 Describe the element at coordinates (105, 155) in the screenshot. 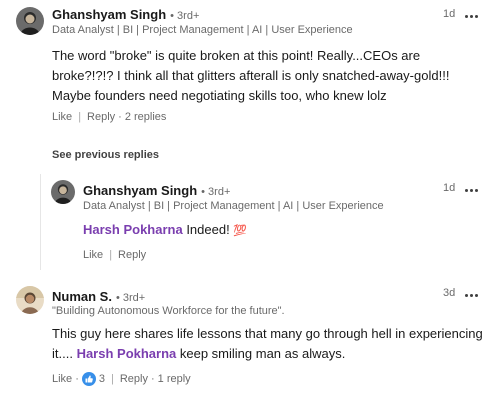

I see `see-previous-replies-button: See previous replies` at that location.